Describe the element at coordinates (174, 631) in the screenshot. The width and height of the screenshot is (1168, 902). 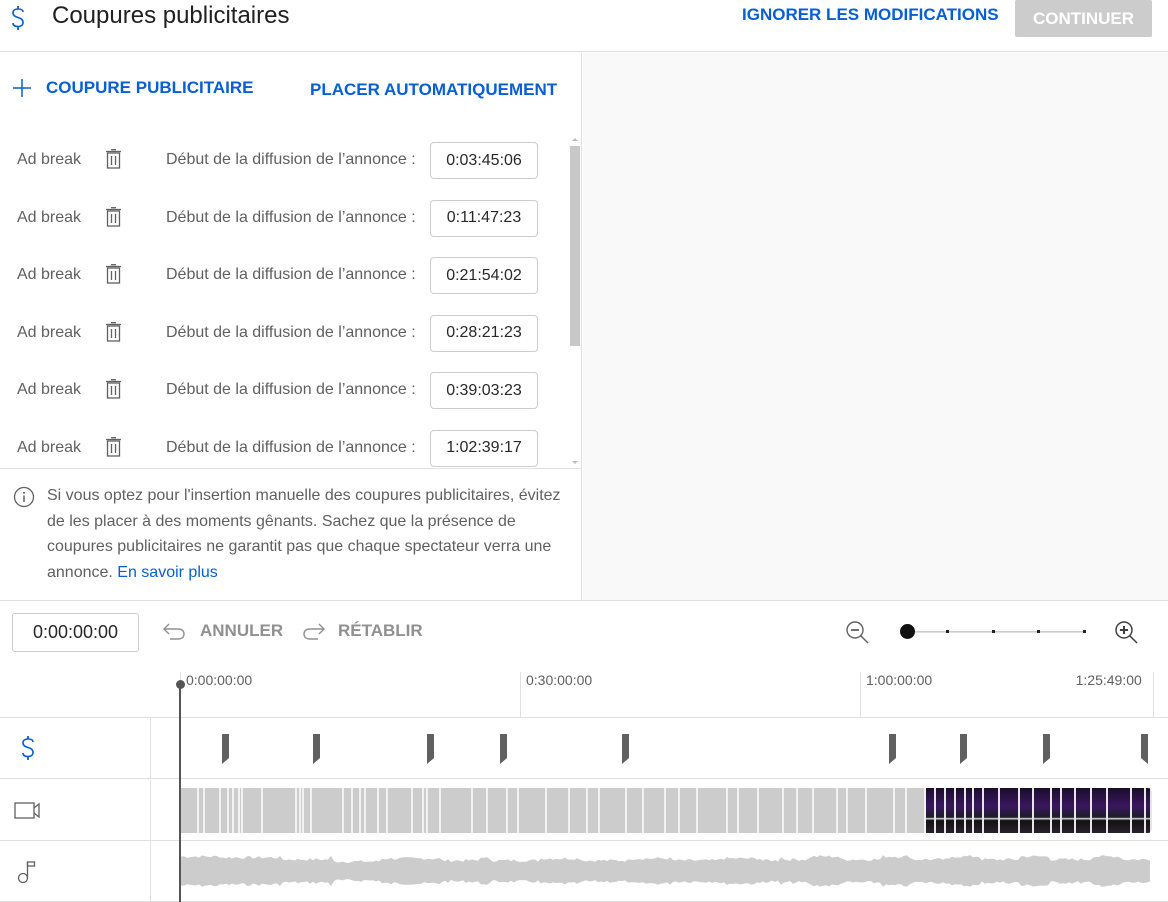
I see `undo-icon` at that location.